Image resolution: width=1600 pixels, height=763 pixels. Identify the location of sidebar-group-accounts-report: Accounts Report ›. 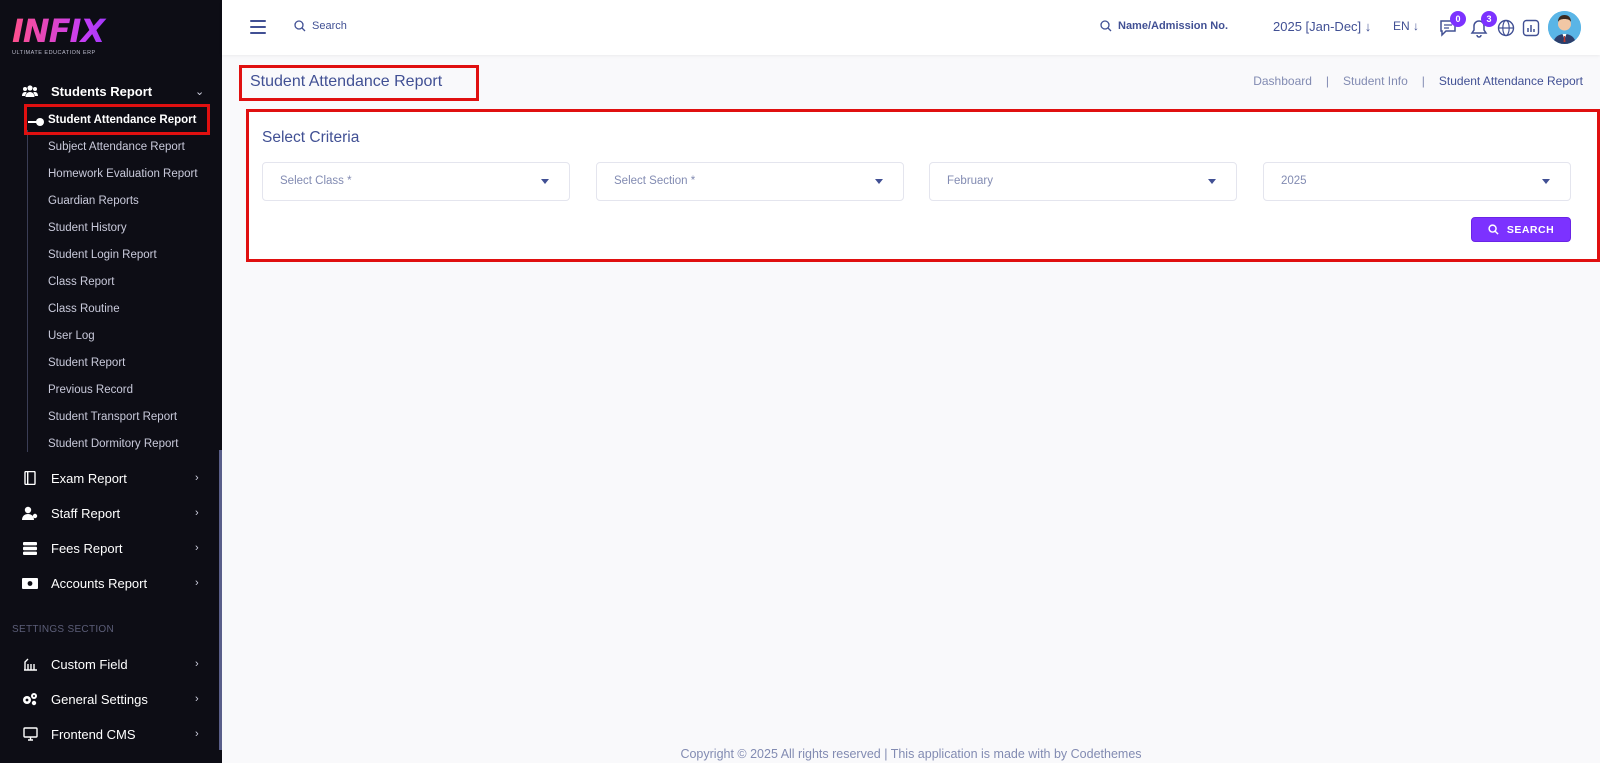
(111, 583).